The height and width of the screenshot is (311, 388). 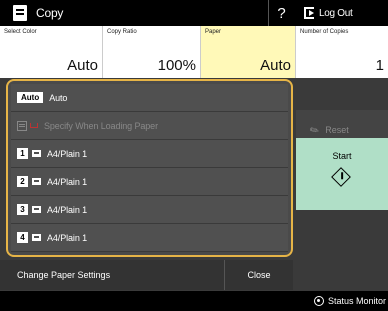 I want to click on setting-label: Copy Ratio, so click(x=122, y=32).